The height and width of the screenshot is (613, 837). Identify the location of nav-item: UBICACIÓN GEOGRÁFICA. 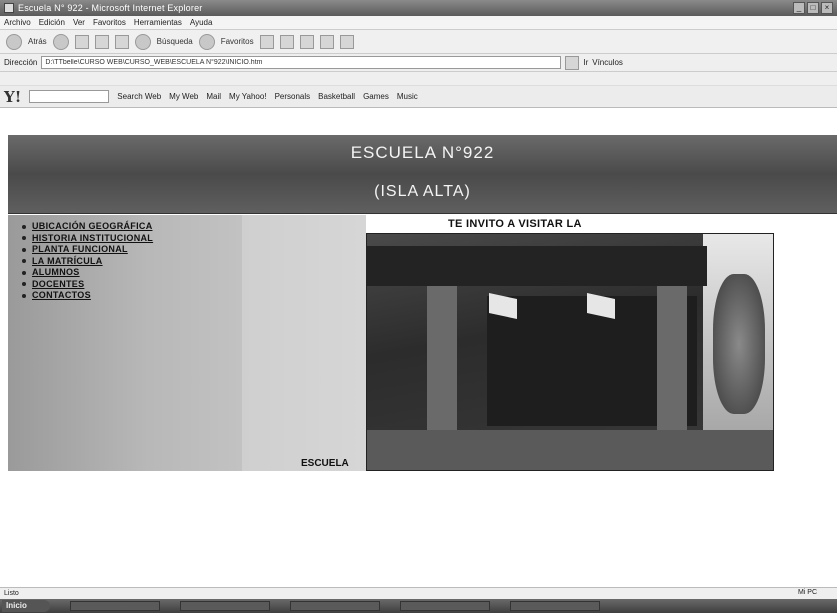
(87, 227).